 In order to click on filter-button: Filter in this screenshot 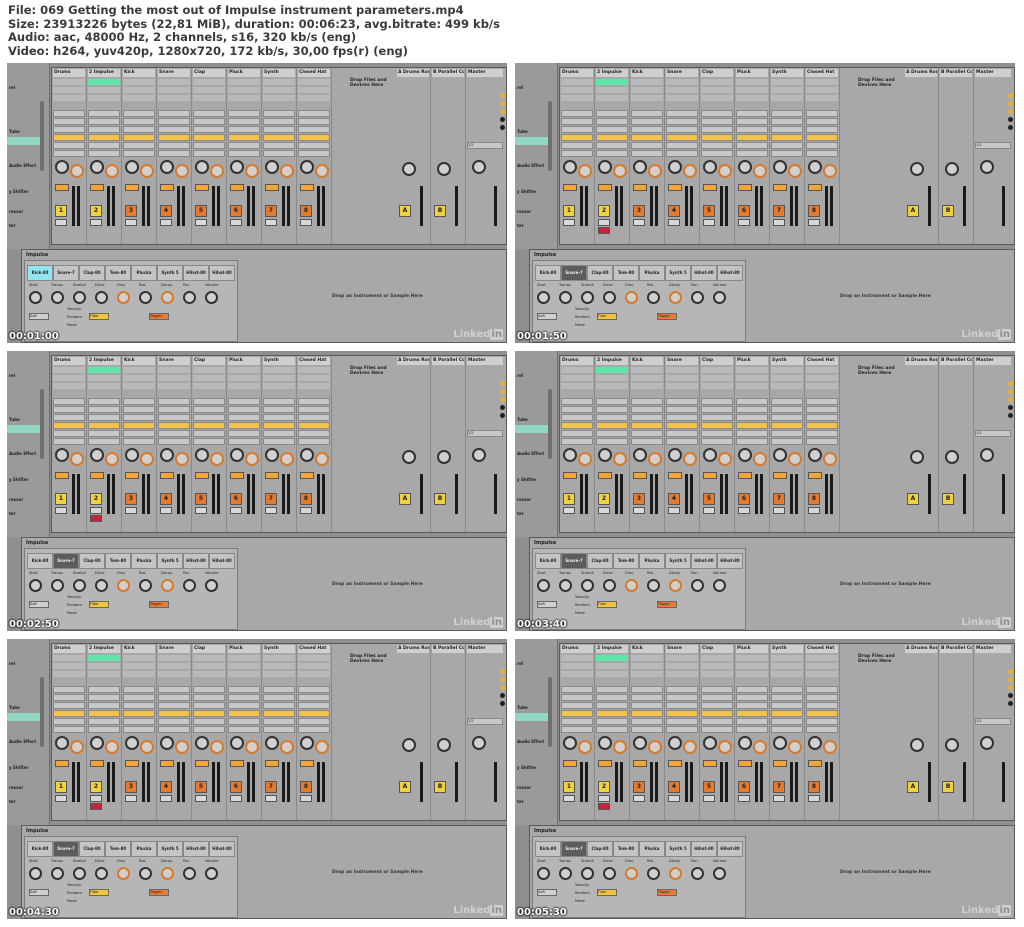, I will do `click(99, 892)`.